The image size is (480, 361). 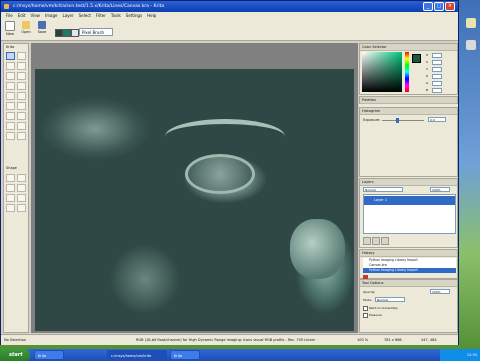 I want to click on tool-select-ellipse-icon, so click(x=21, y=126).